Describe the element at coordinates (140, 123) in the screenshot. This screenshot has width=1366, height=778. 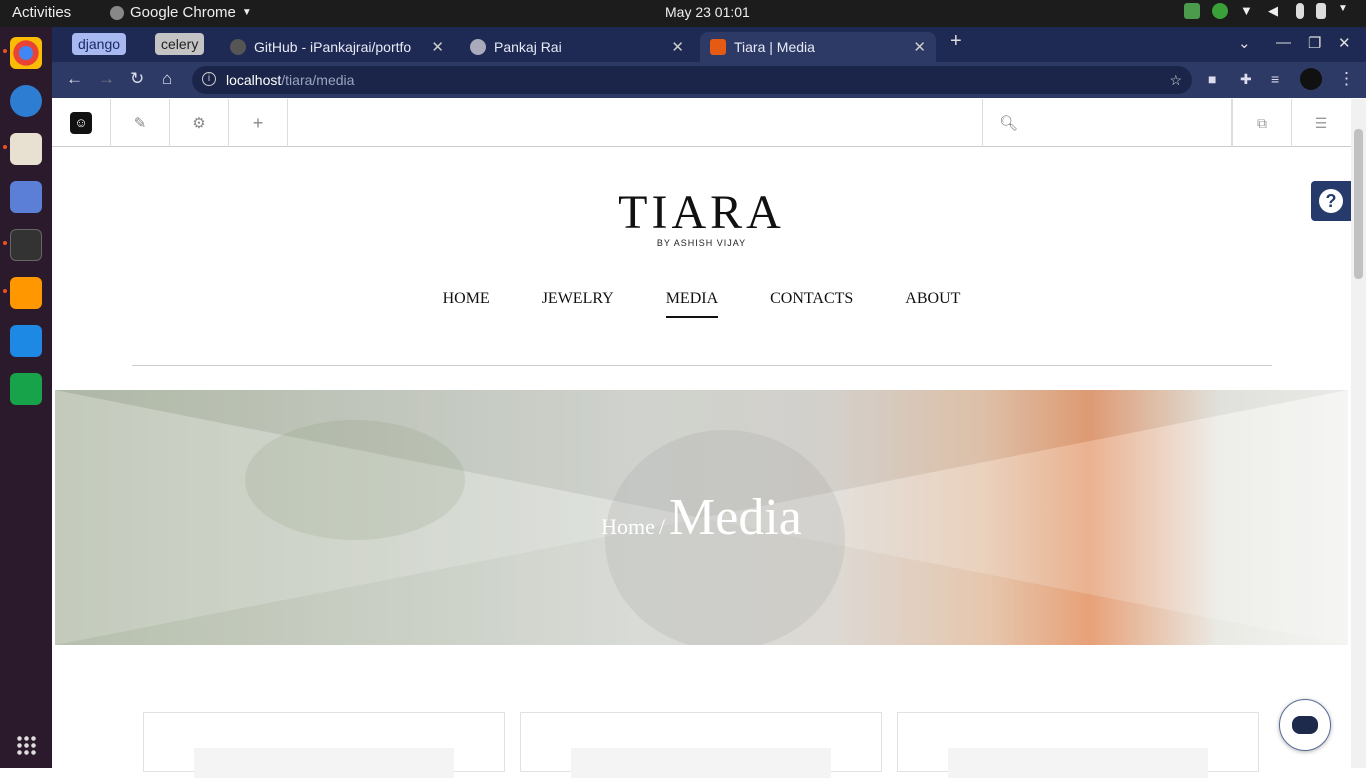
I see `edit-pencil-icon: ✎` at that location.